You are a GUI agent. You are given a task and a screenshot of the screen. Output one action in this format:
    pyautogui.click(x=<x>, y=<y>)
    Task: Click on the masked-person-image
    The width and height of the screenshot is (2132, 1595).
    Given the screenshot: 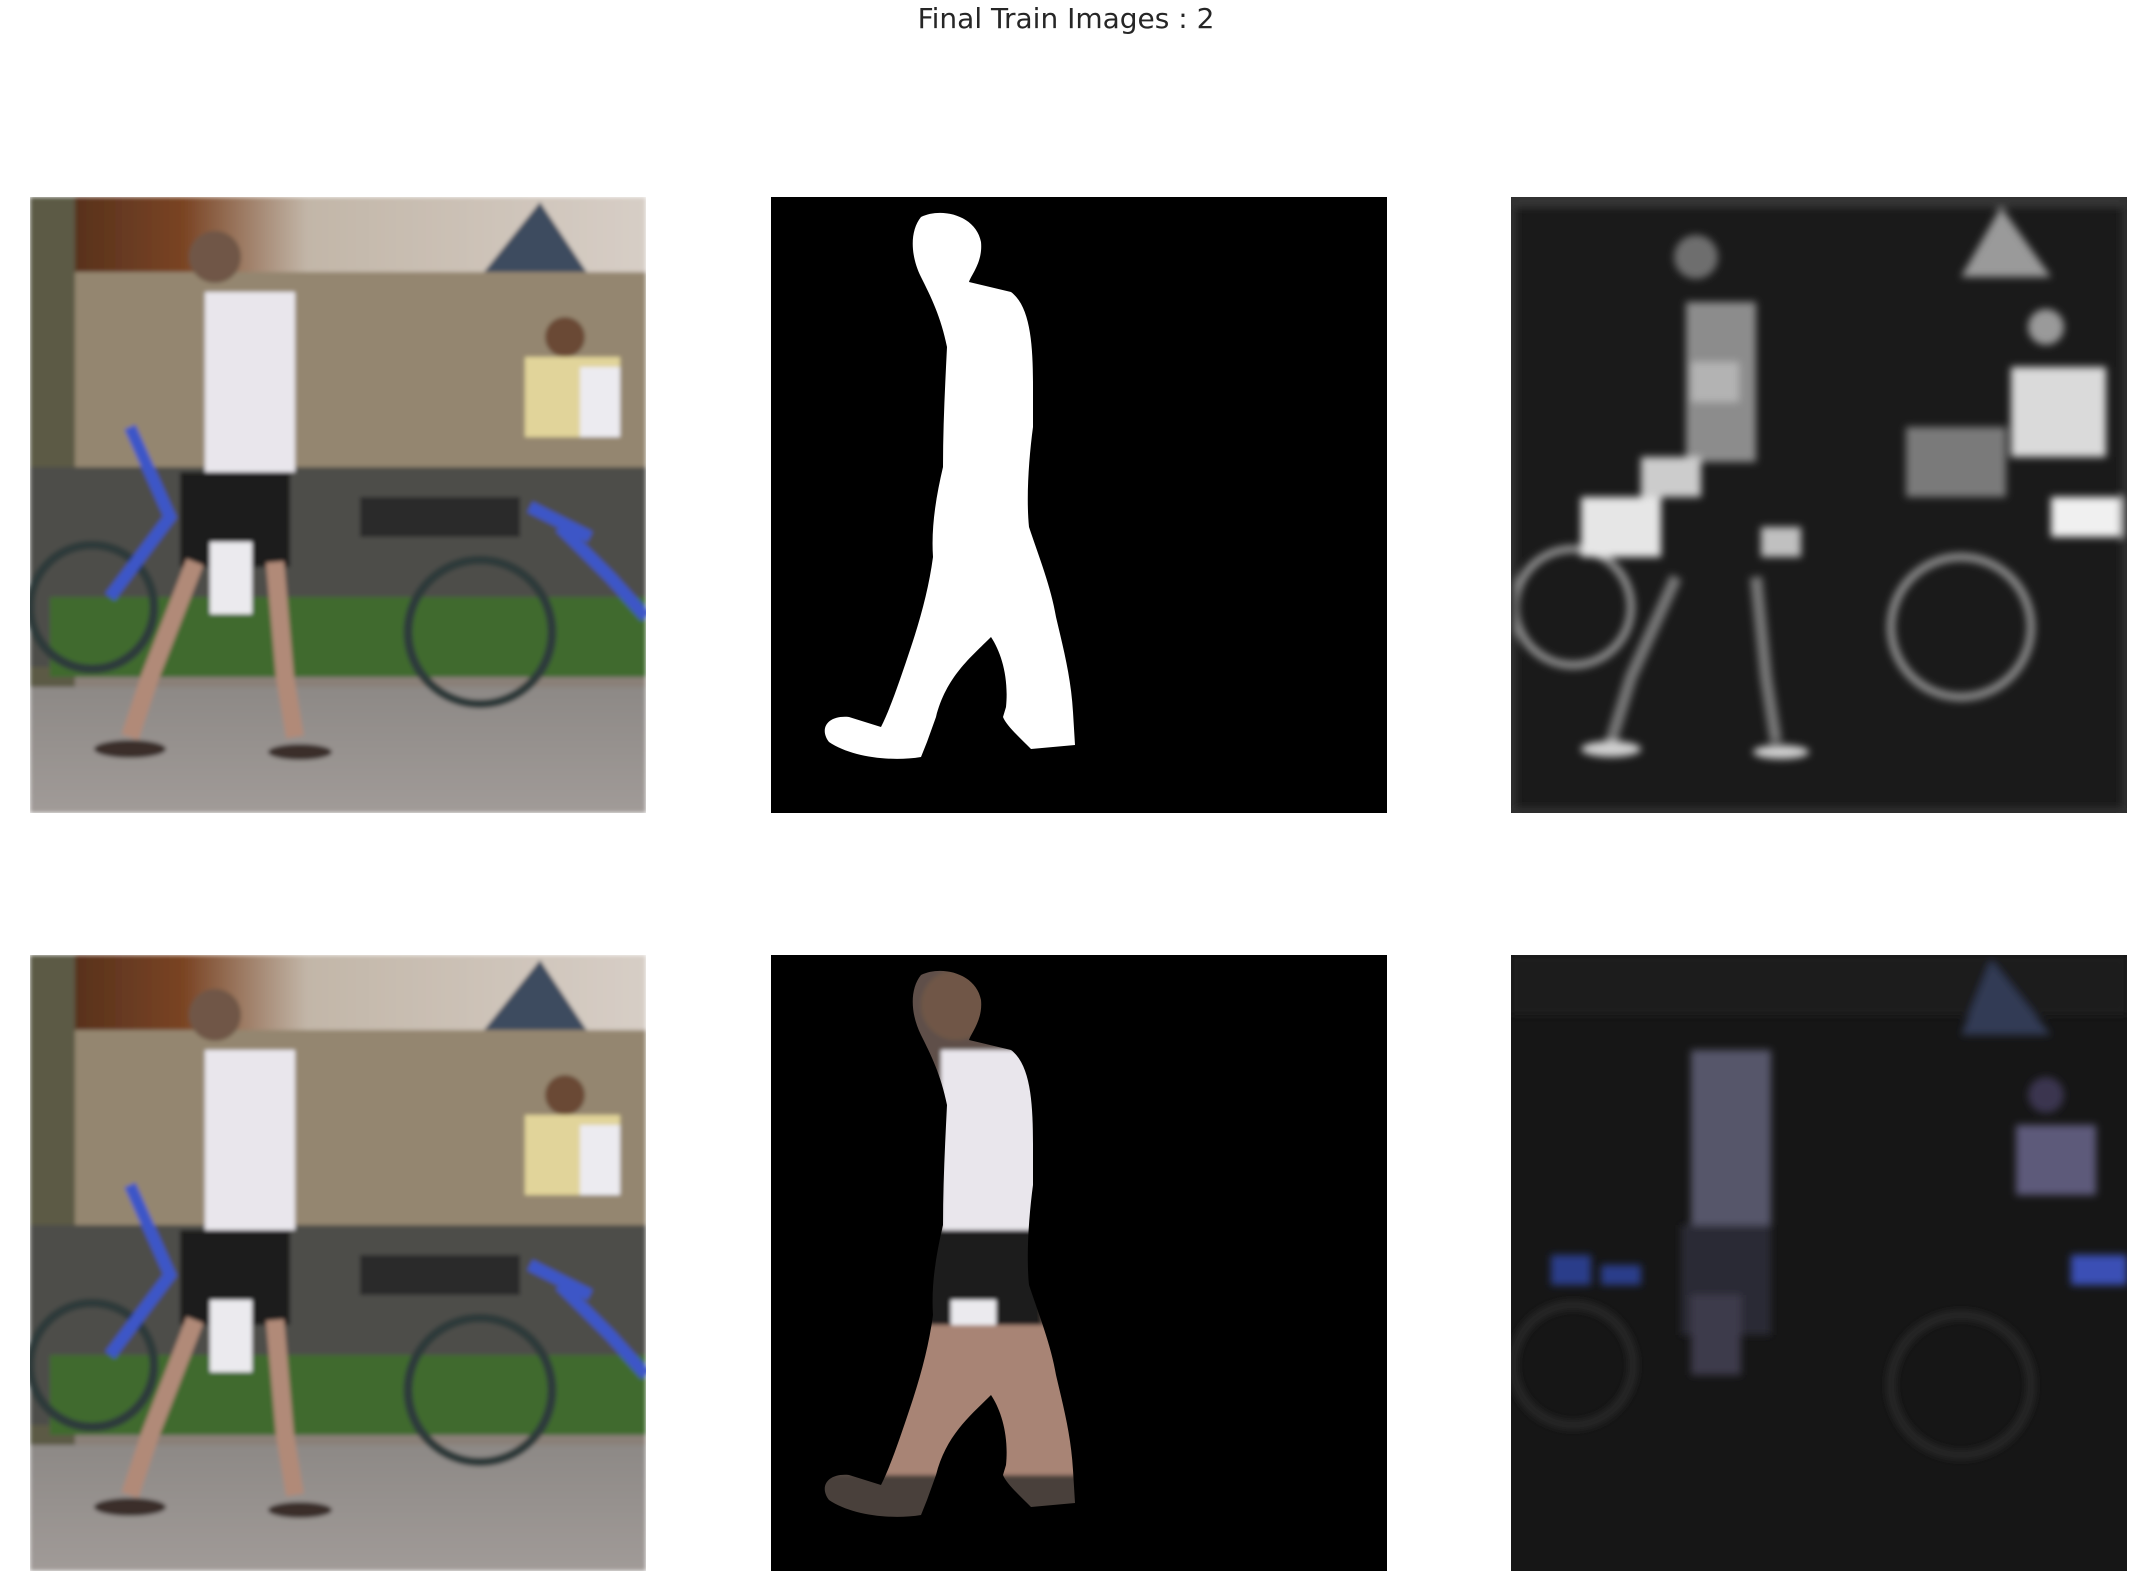 What is the action you would take?
    pyautogui.click(x=1079, y=1263)
    